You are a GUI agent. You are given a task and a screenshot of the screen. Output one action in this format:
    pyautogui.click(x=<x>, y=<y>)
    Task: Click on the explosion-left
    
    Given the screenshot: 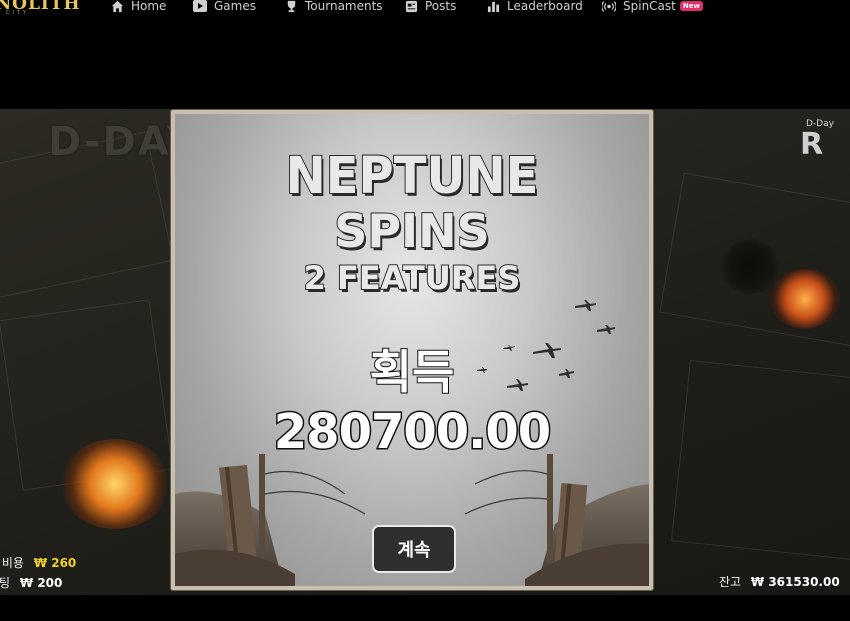 What is the action you would take?
    pyautogui.click(x=115, y=484)
    